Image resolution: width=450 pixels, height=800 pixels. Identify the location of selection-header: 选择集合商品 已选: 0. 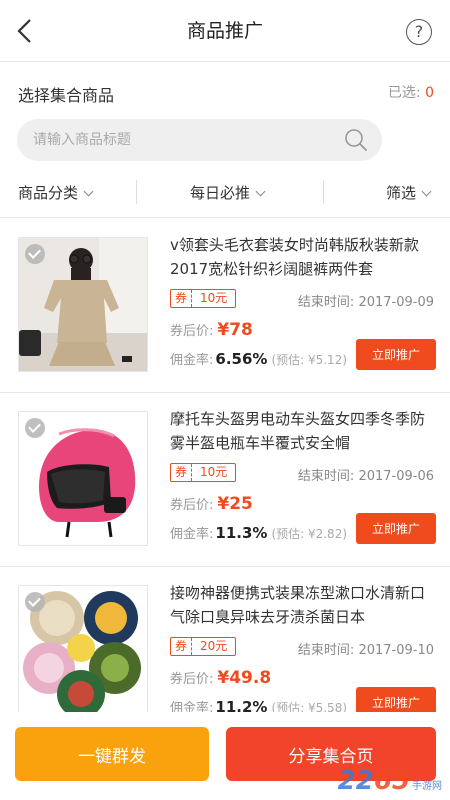
(225, 88).